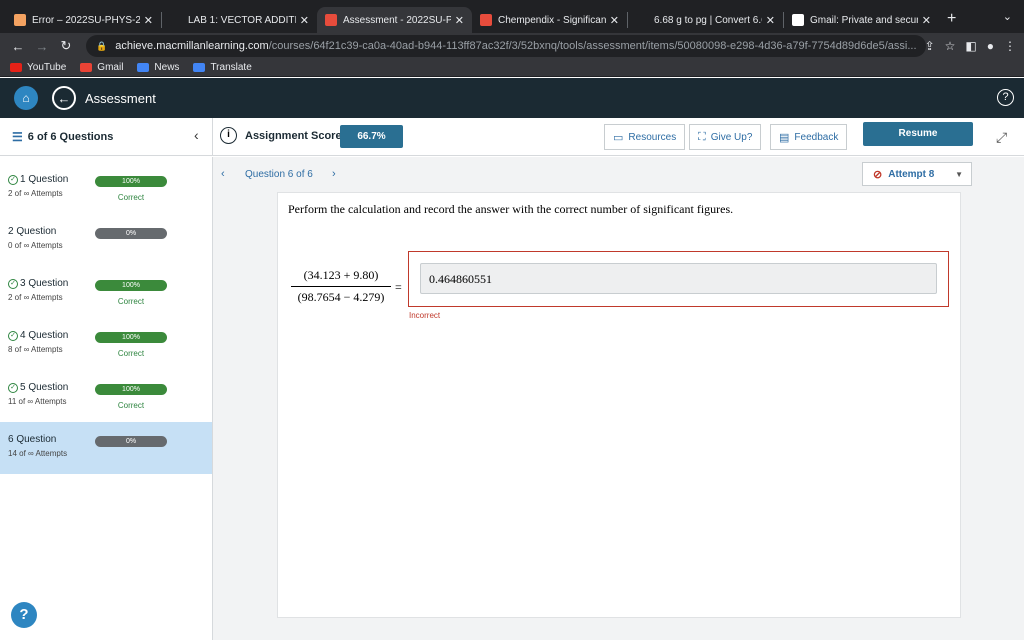 The image size is (1024, 640). Describe the element at coordinates (652, 137) in the screenshot. I see `resources-label: Resources` at that location.